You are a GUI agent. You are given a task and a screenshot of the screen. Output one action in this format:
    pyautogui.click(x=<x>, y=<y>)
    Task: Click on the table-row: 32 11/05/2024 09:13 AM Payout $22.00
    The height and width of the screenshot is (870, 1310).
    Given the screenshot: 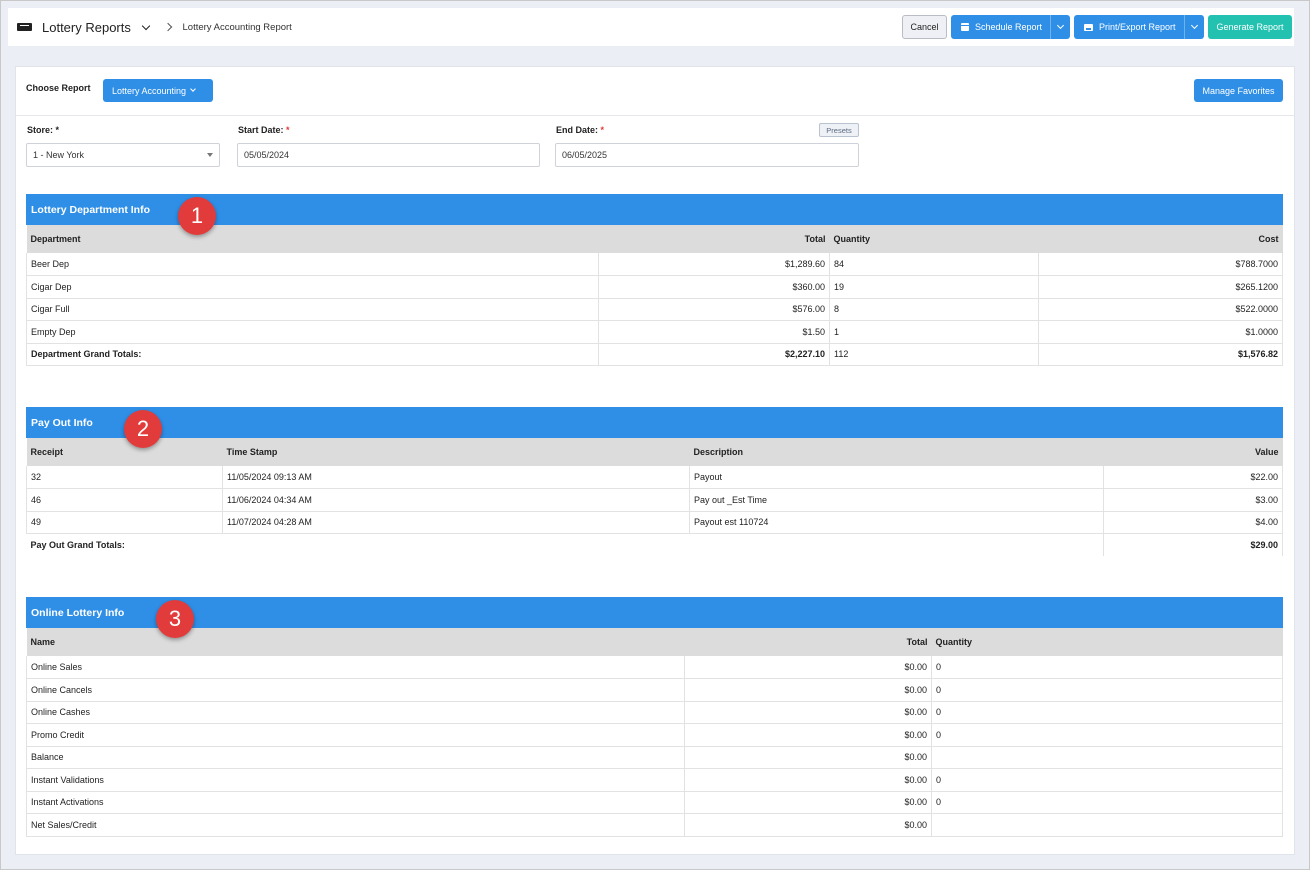 What is the action you would take?
    pyautogui.click(x=654, y=477)
    